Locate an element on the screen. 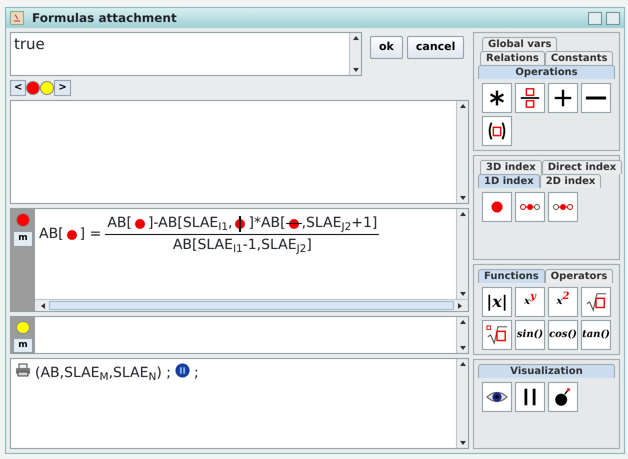 The width and height of the screenshot is (628, 459). parentheses-icon is located at coordinates (497, 131).